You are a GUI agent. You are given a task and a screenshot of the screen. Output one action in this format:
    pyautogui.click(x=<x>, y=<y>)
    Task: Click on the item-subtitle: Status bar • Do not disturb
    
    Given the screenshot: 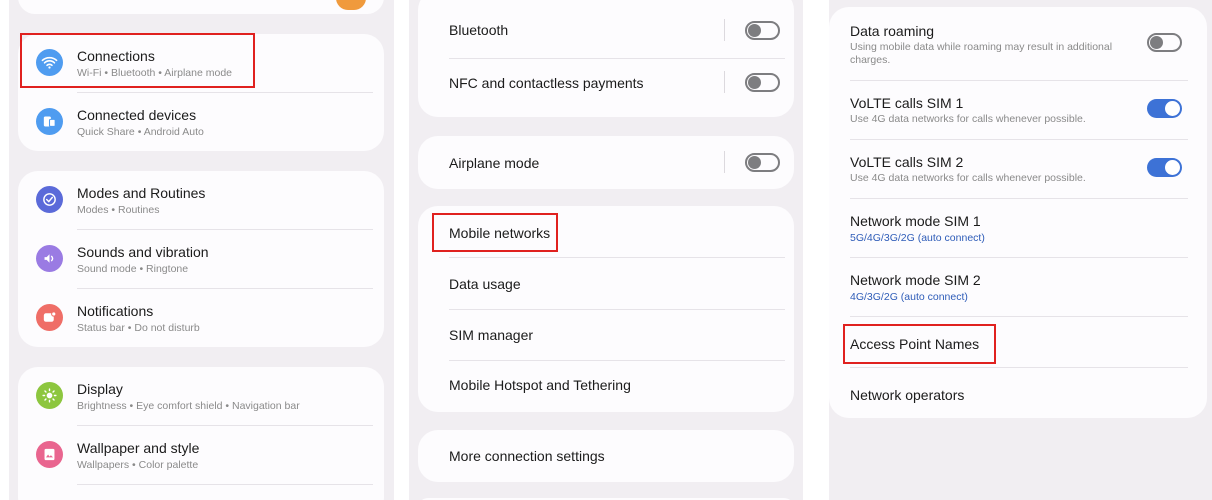 What is the action you would take?
    pyautogui.click(x=138, y=328)
    